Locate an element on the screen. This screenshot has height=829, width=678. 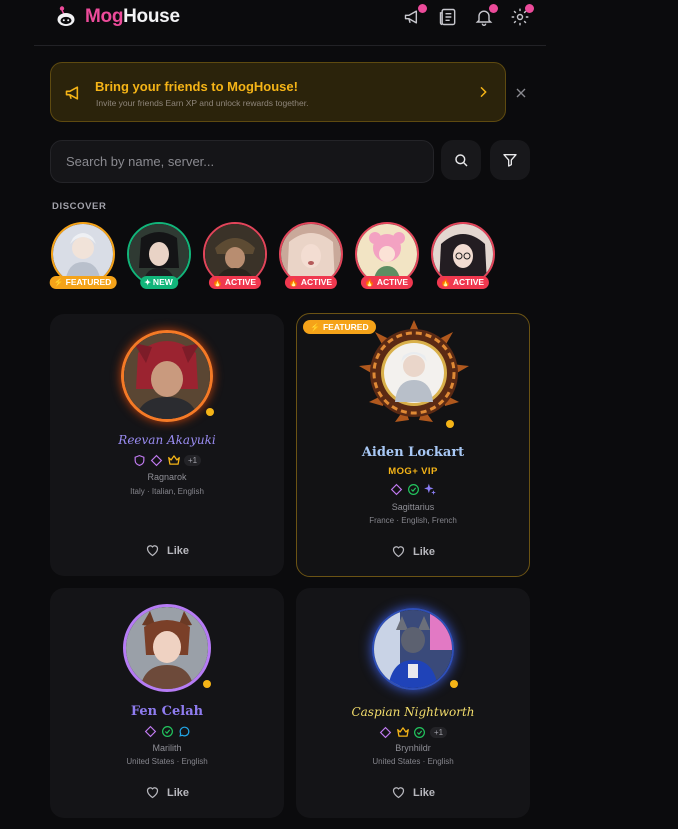
filter-icon is located at coordinates (510, 160).